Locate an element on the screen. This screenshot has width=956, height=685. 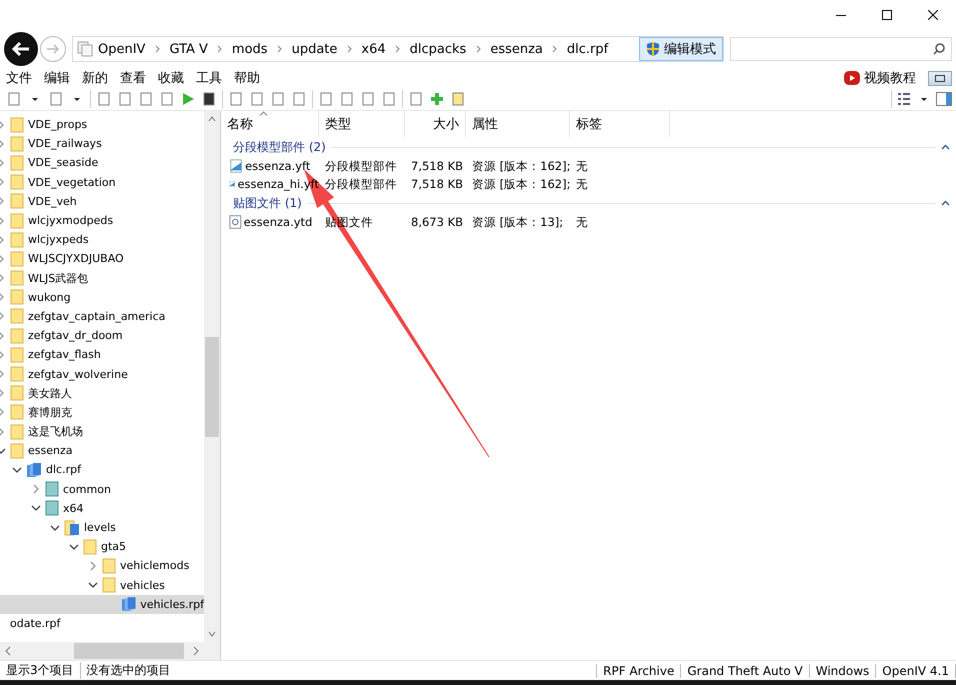
add-icon is located at coordinates (437, 99).